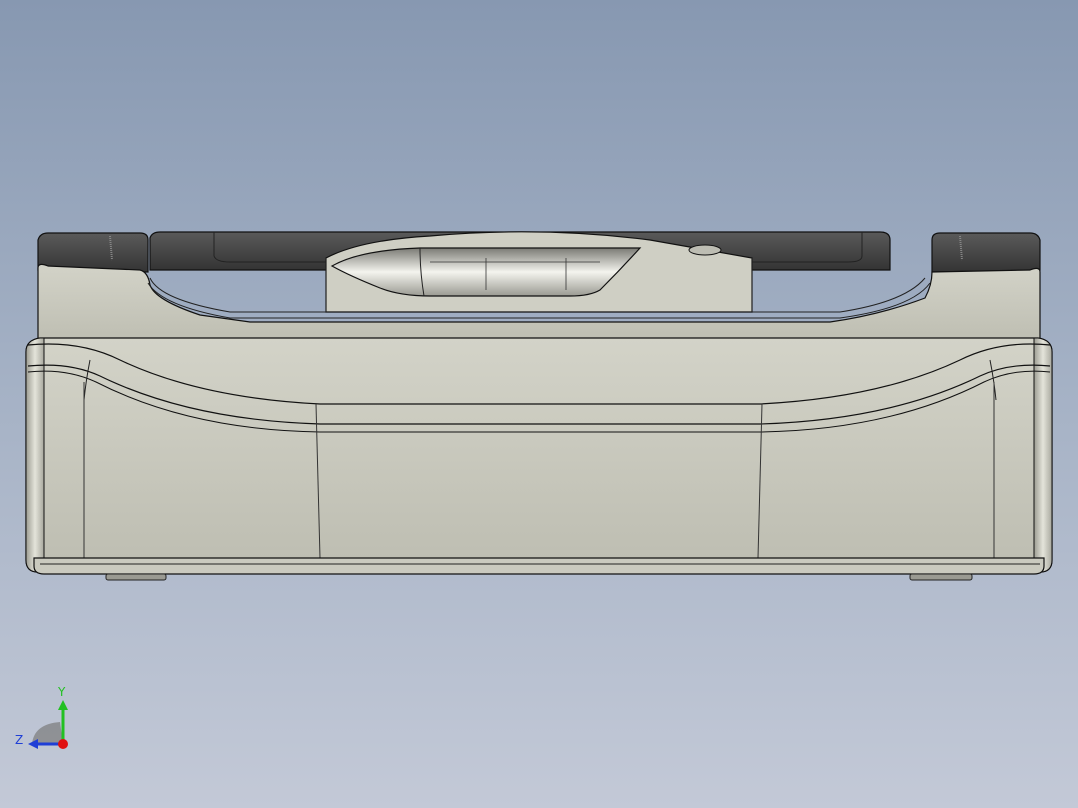  Describe the element at coordinates (941, 577) in the screenshot. I see `right-foot` at that location.